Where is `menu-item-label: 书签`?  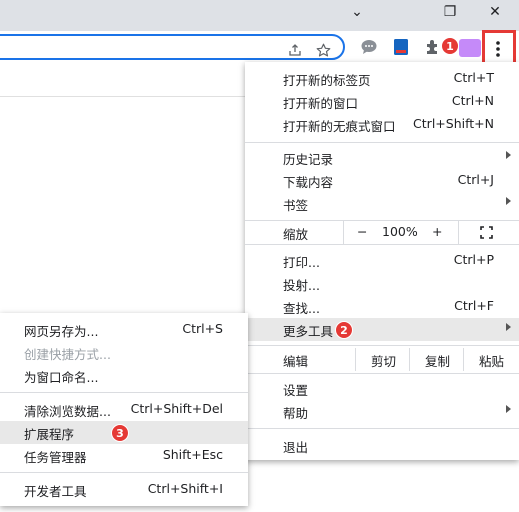 menu-item-label: 书签 is located at coordinates (296, 205).